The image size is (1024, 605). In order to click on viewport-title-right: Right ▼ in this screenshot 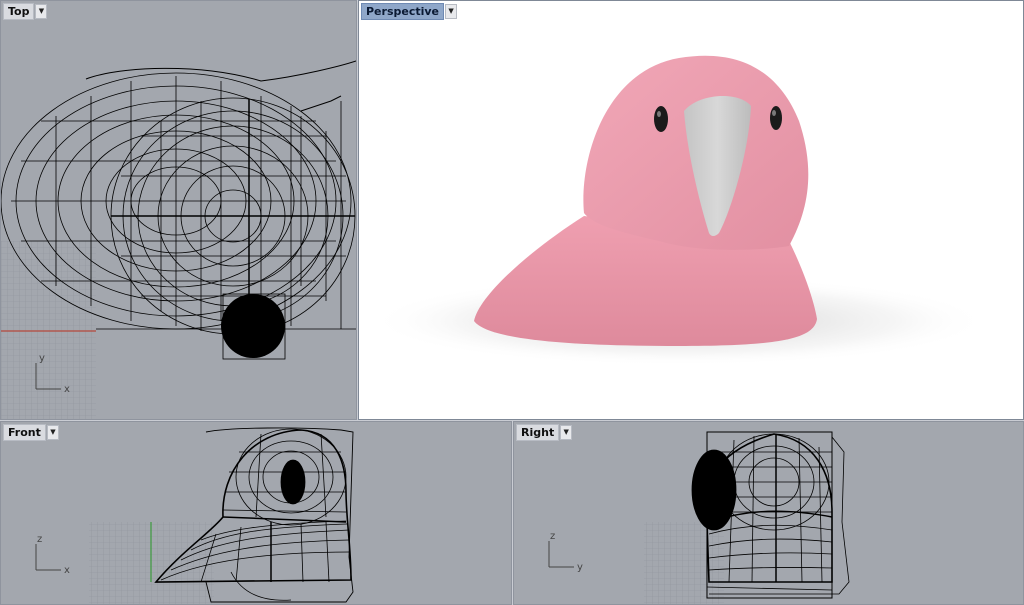, I will do `click(544, 432)`.